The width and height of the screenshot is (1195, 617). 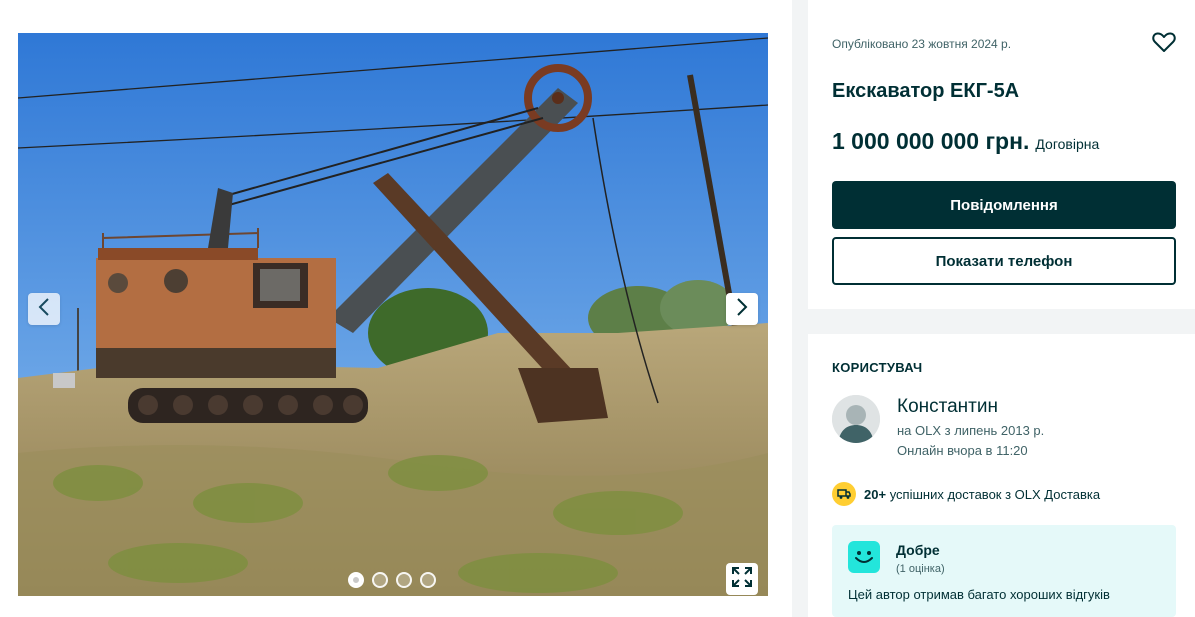 I want to click on delivery-text: успішних доставок з OLX Доставка, so click(x=995, y=494).